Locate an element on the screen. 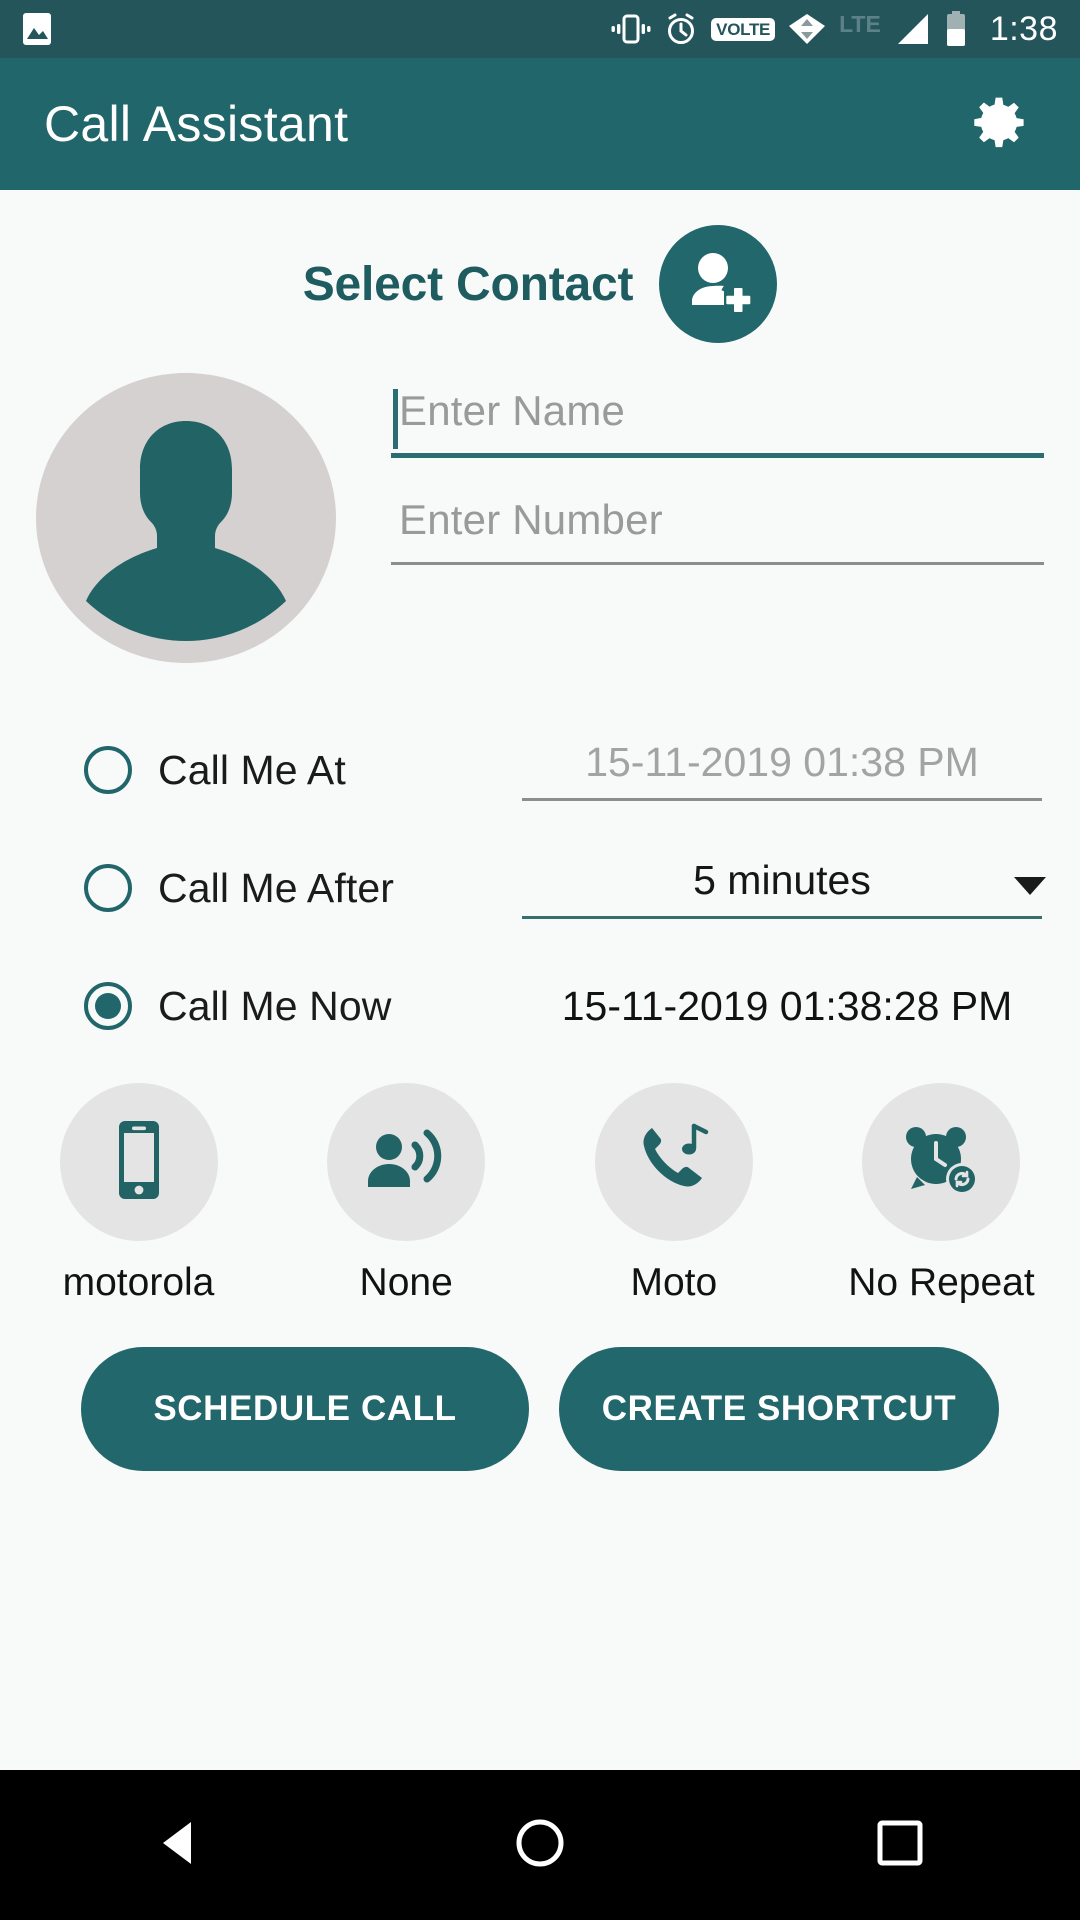 The image size is (1080, 1920). option-ringtone: Moto is located at coordinates (673, 1194).